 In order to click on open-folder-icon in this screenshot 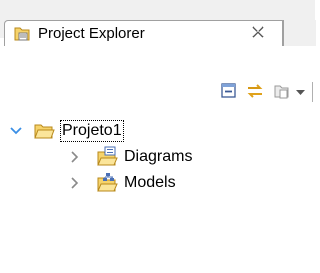, I will do `click(44, 131)`.